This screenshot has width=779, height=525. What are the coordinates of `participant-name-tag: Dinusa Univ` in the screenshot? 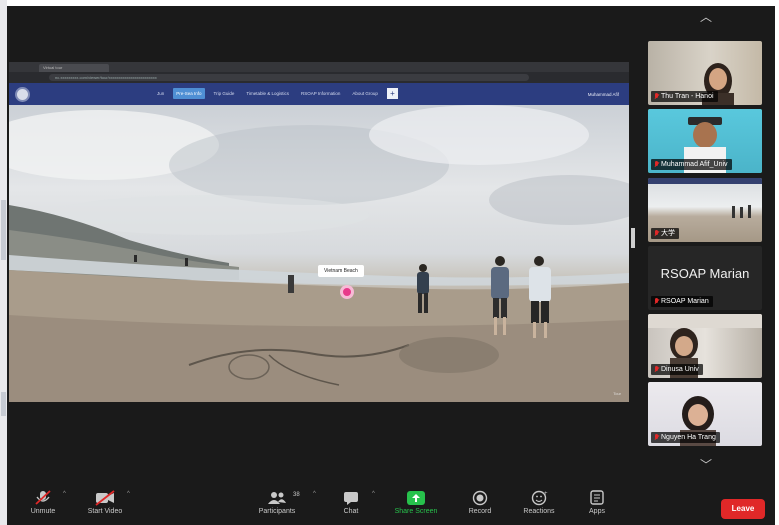 It's located at (677, 369).